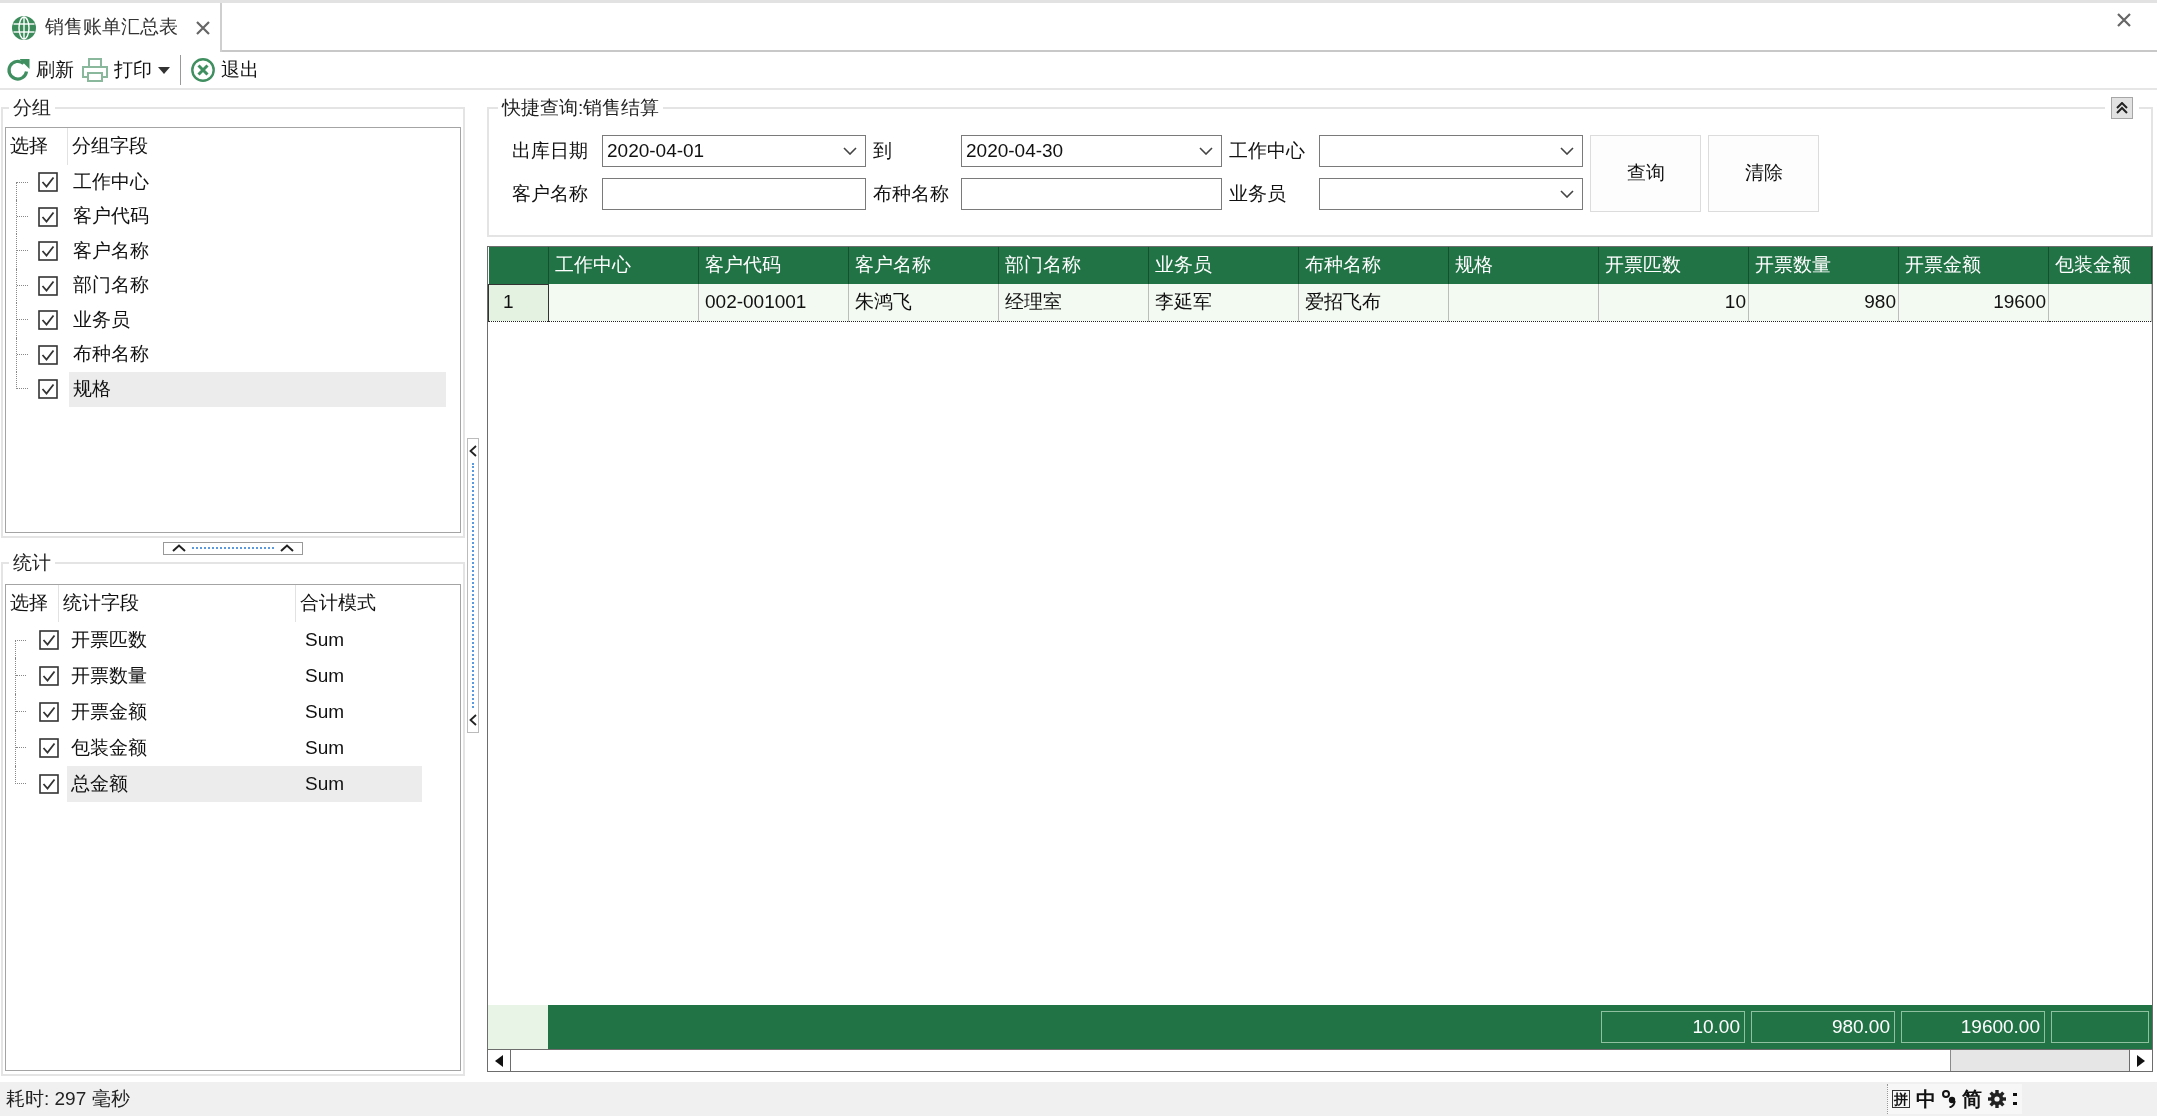 This screenshot has height=1116, width=2157. I want to click on panel-title: 快捷查询:销售结算, so click(581, 108).